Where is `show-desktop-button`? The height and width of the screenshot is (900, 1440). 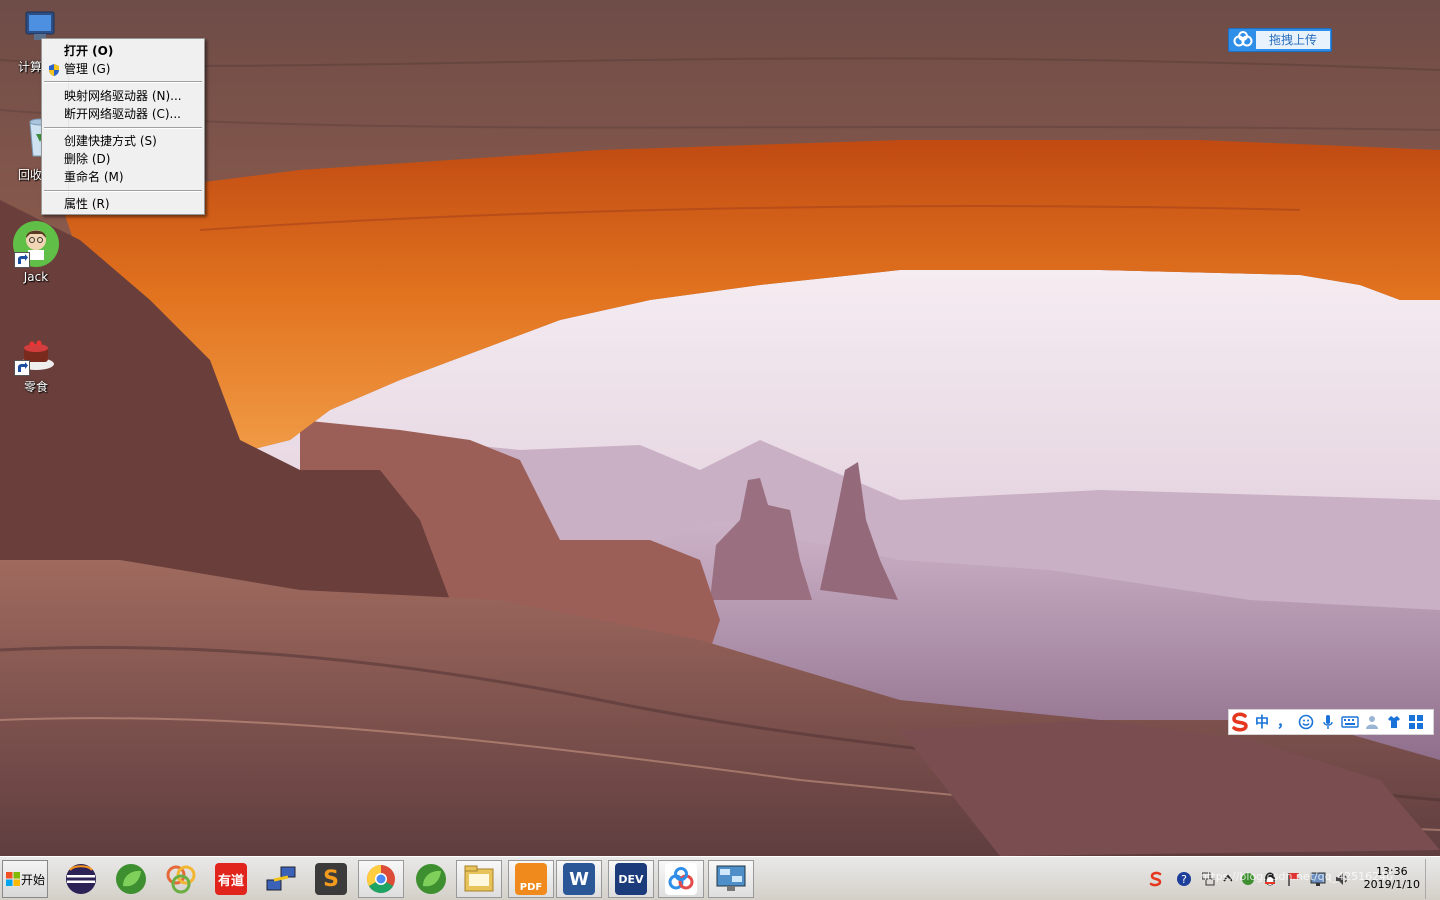
show-desktop-button is located at coordinates (1431, 879).